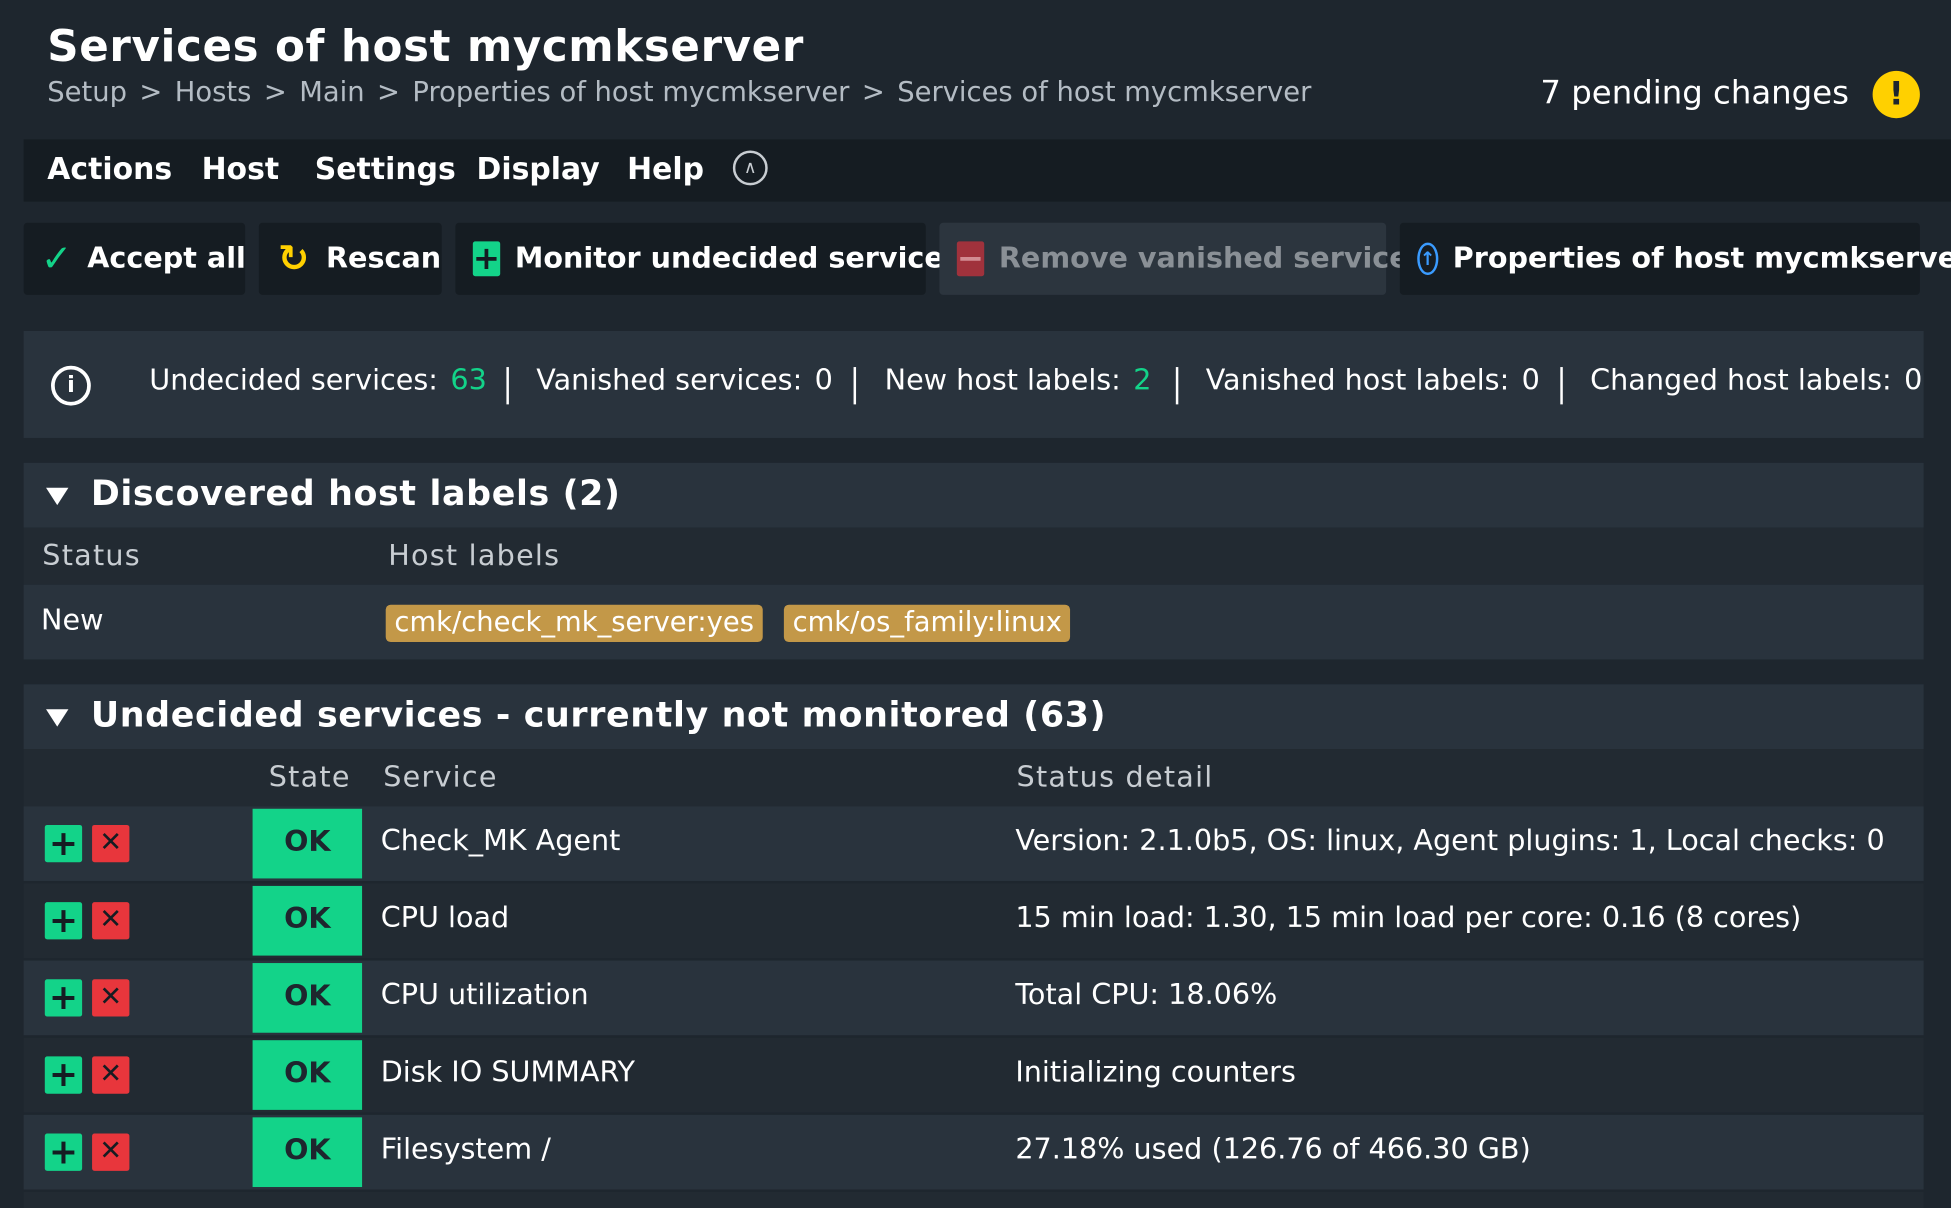  I want to click on services-table-header: State Service Status detail, so click(973, 778).